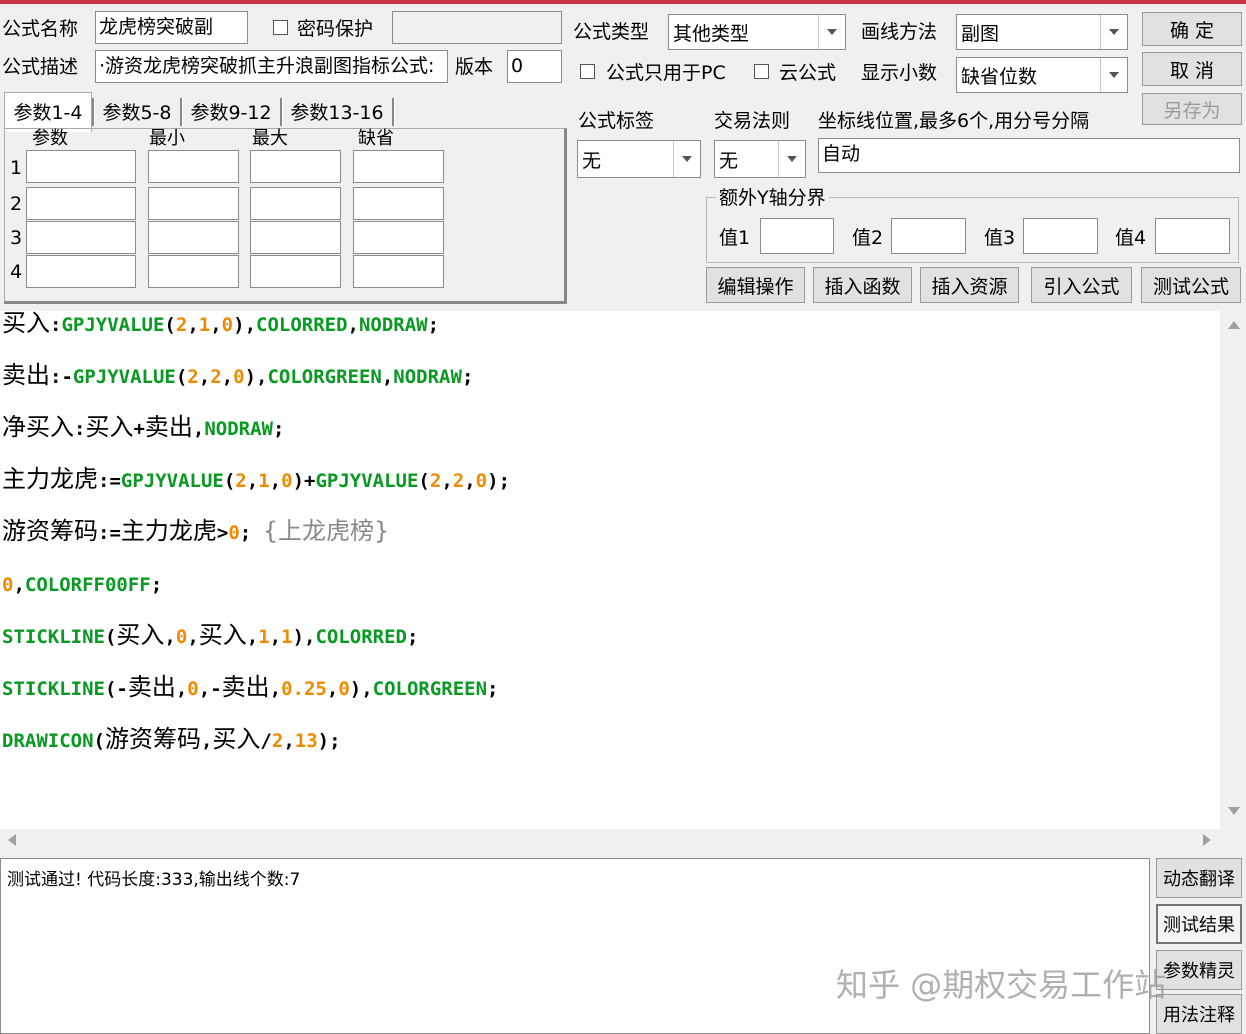  I want to click on version-input: 0, so click(534, 66).